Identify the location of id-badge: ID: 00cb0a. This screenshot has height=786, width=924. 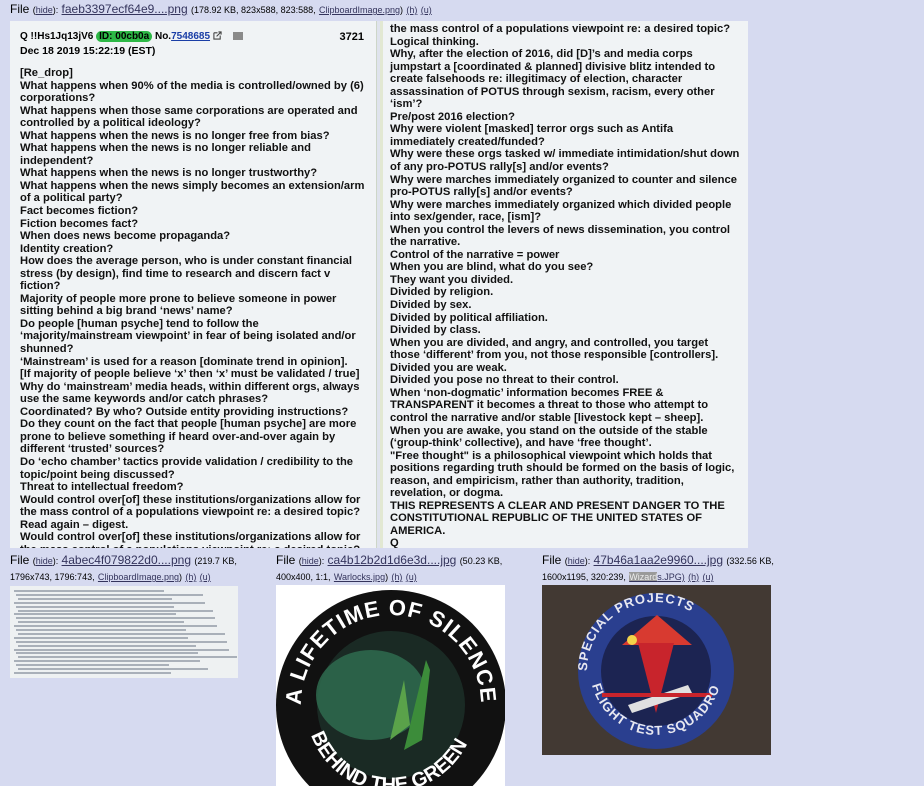
(124, 36).